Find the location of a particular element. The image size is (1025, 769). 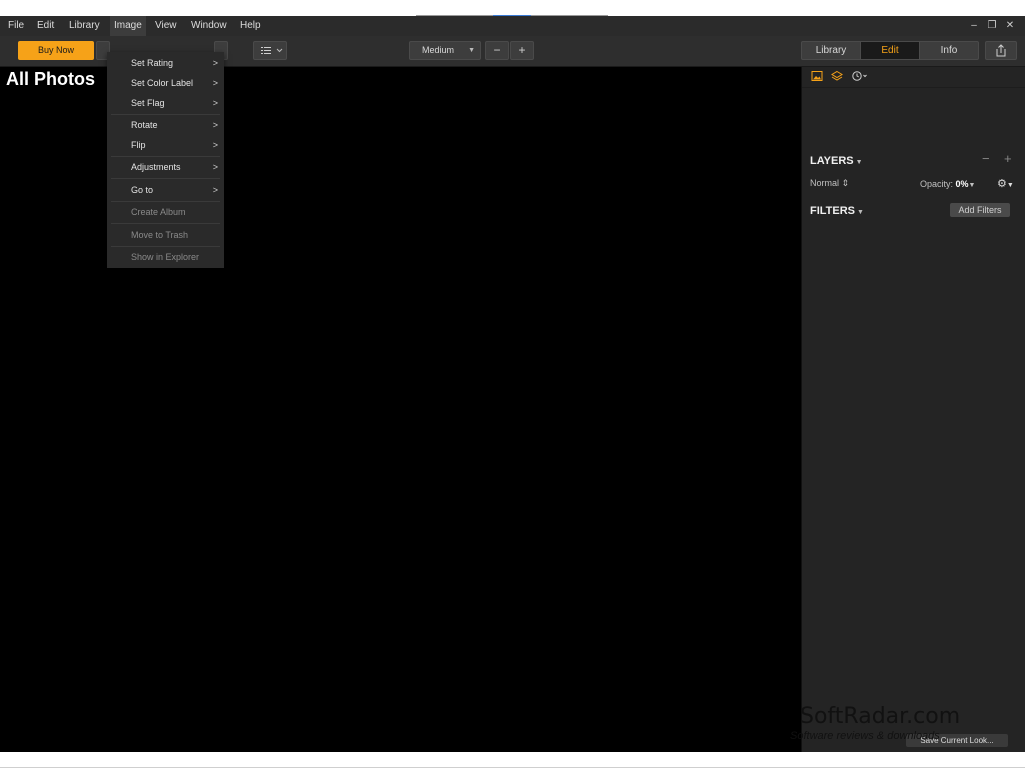

window-title-strip is located at coordinates (512, 8).